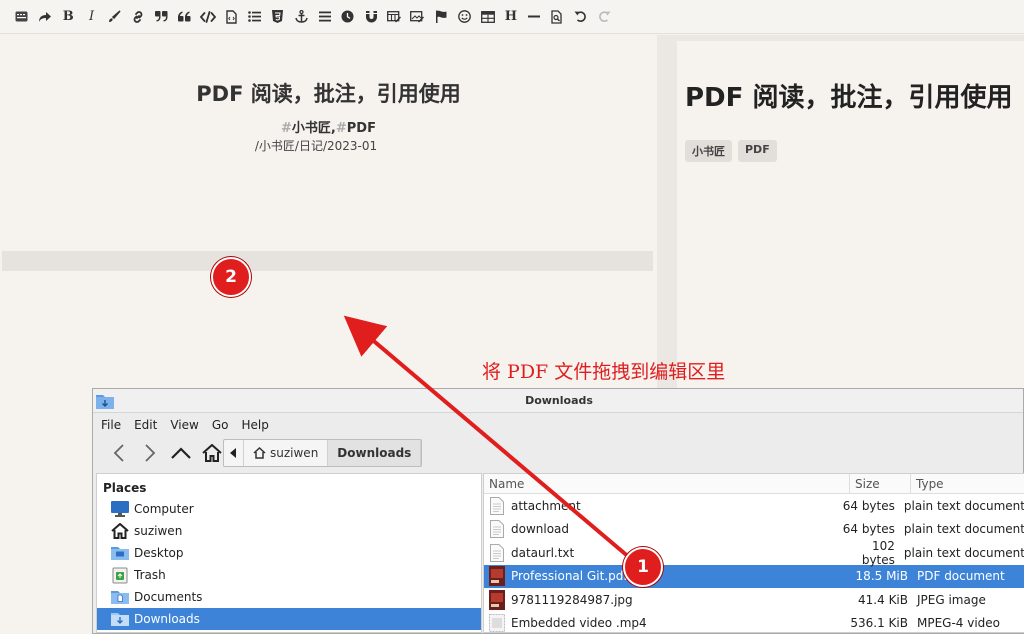  I want to click on column-name: Name, so click(667, 483).